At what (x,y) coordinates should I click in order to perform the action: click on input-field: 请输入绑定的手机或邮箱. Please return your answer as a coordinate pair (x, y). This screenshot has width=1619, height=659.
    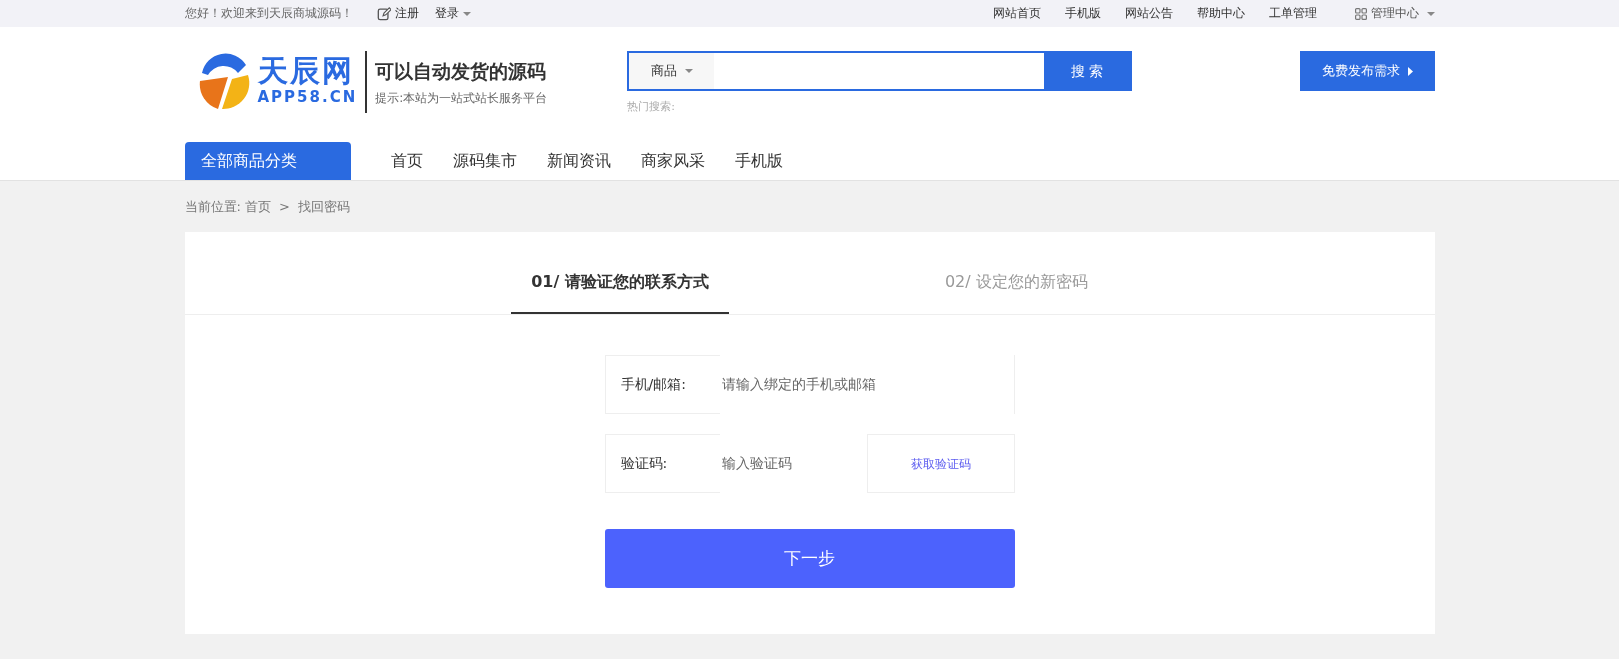
    Looking at the image, I should click on (867, 384).